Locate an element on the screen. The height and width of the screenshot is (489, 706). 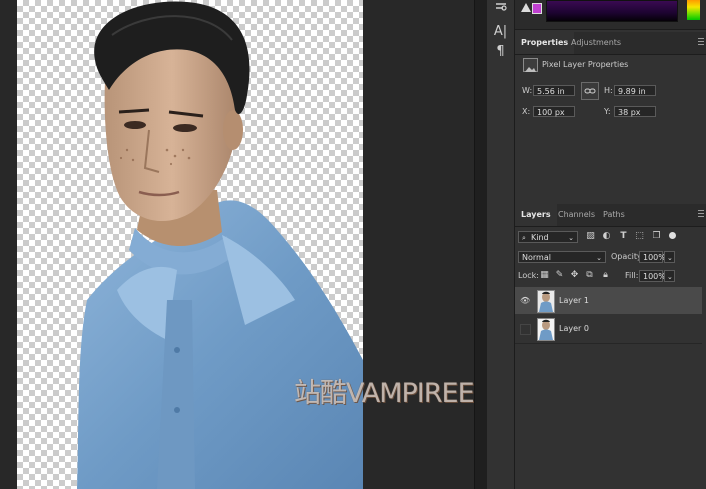
color-panel is located at coordinates (610, 15).